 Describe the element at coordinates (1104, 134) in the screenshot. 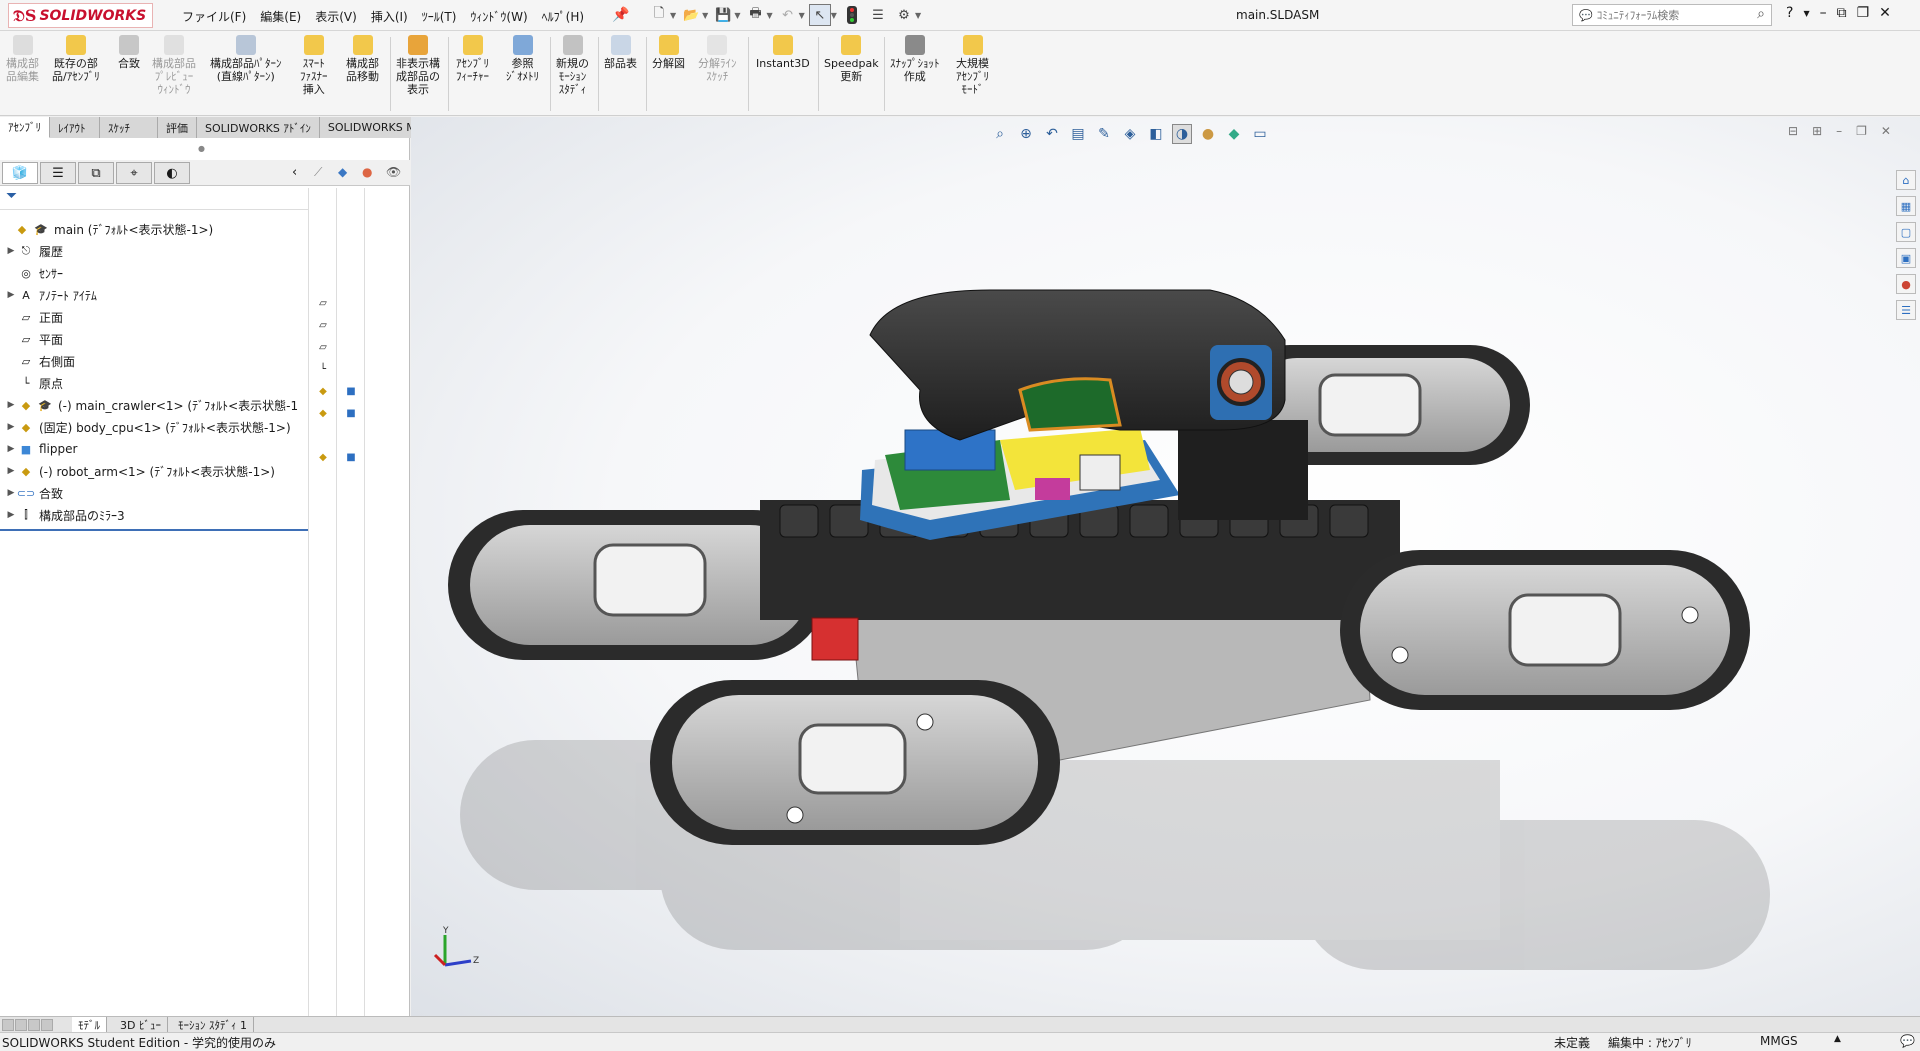

I see `dynamic-annotation-icon: ✎` at that location.